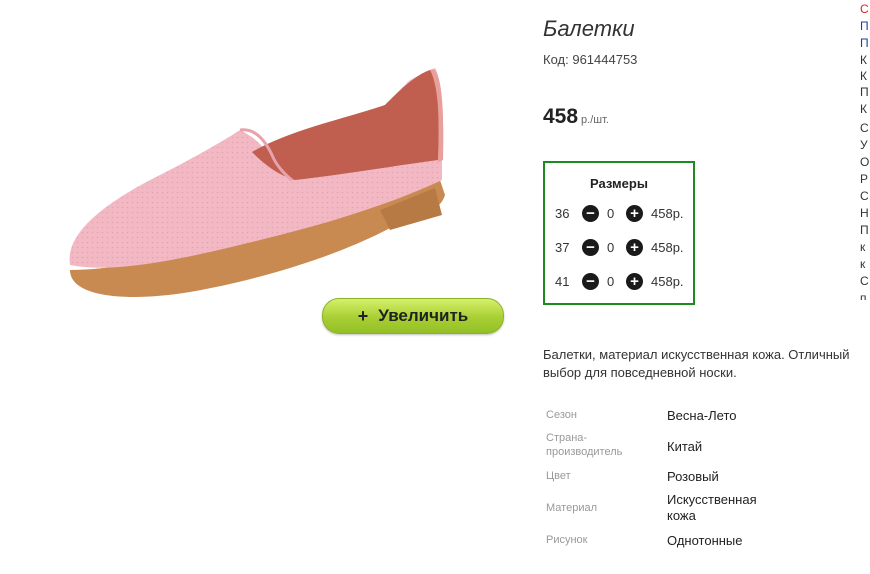 This screenshot has height=574, width=870. I want to click on menu-link: У, so click(864, 145).